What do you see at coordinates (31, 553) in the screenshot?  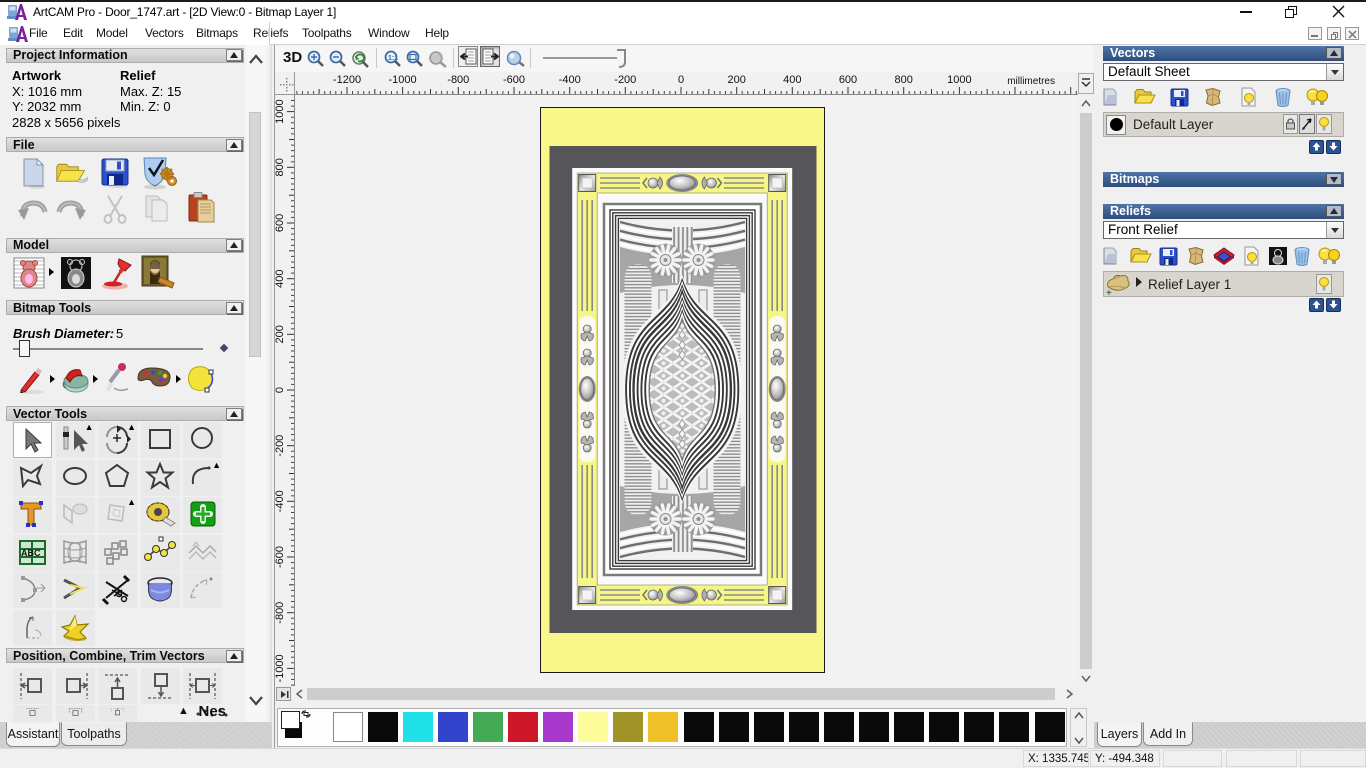 I see `svg-text: ABC` at bounding box center [31, 553].